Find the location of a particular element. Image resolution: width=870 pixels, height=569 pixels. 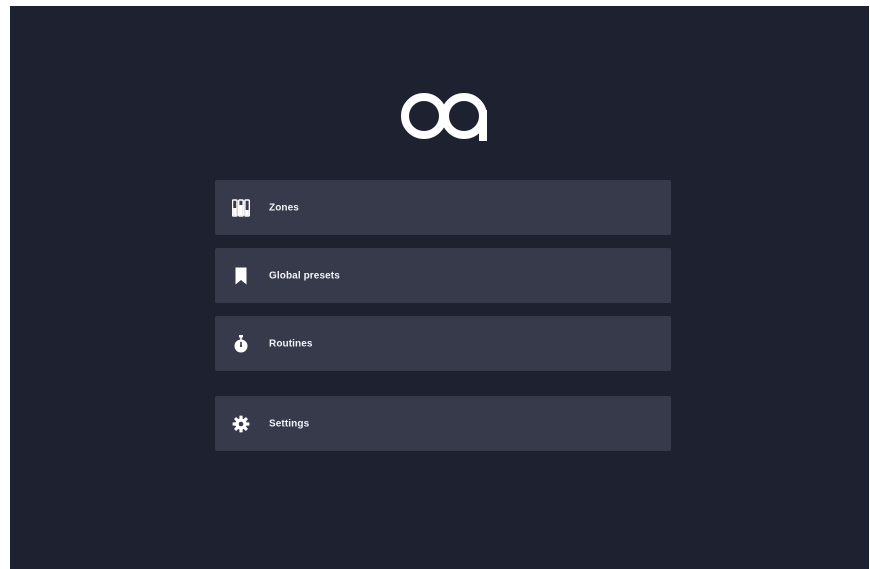

zones-icon is located at coordinates (241, 207).